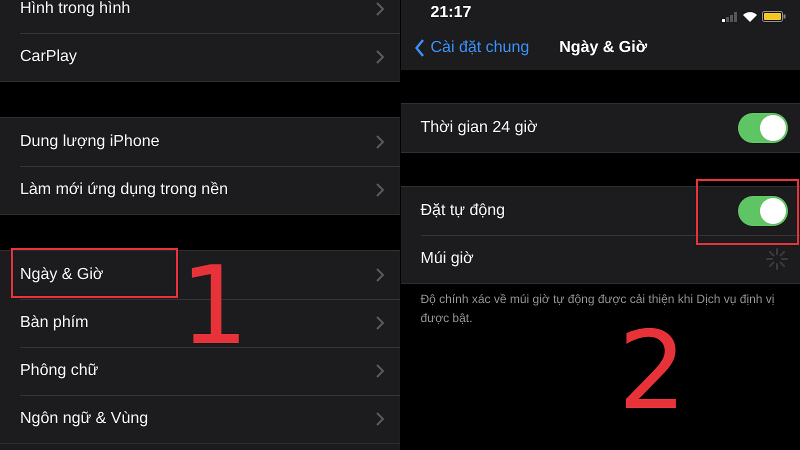  Describe the element at coordinates (62, 275) in the screenshot. I see `row-label: Ngày & Giờ` at that location.